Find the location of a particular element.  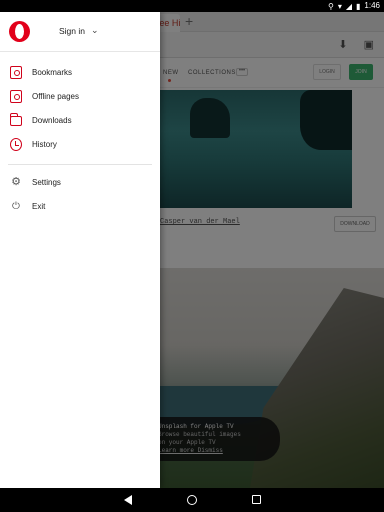

gear-icon: ⚙ is located at coordinates (16, 182).